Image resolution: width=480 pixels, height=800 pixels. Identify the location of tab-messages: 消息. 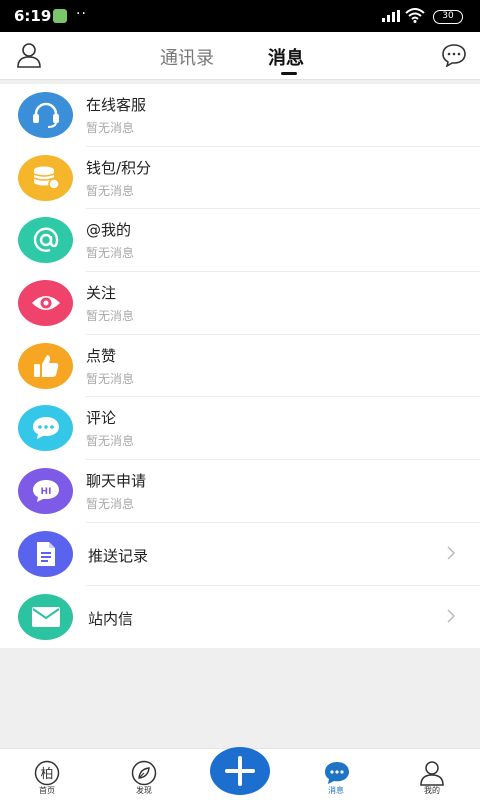
(286, 57).